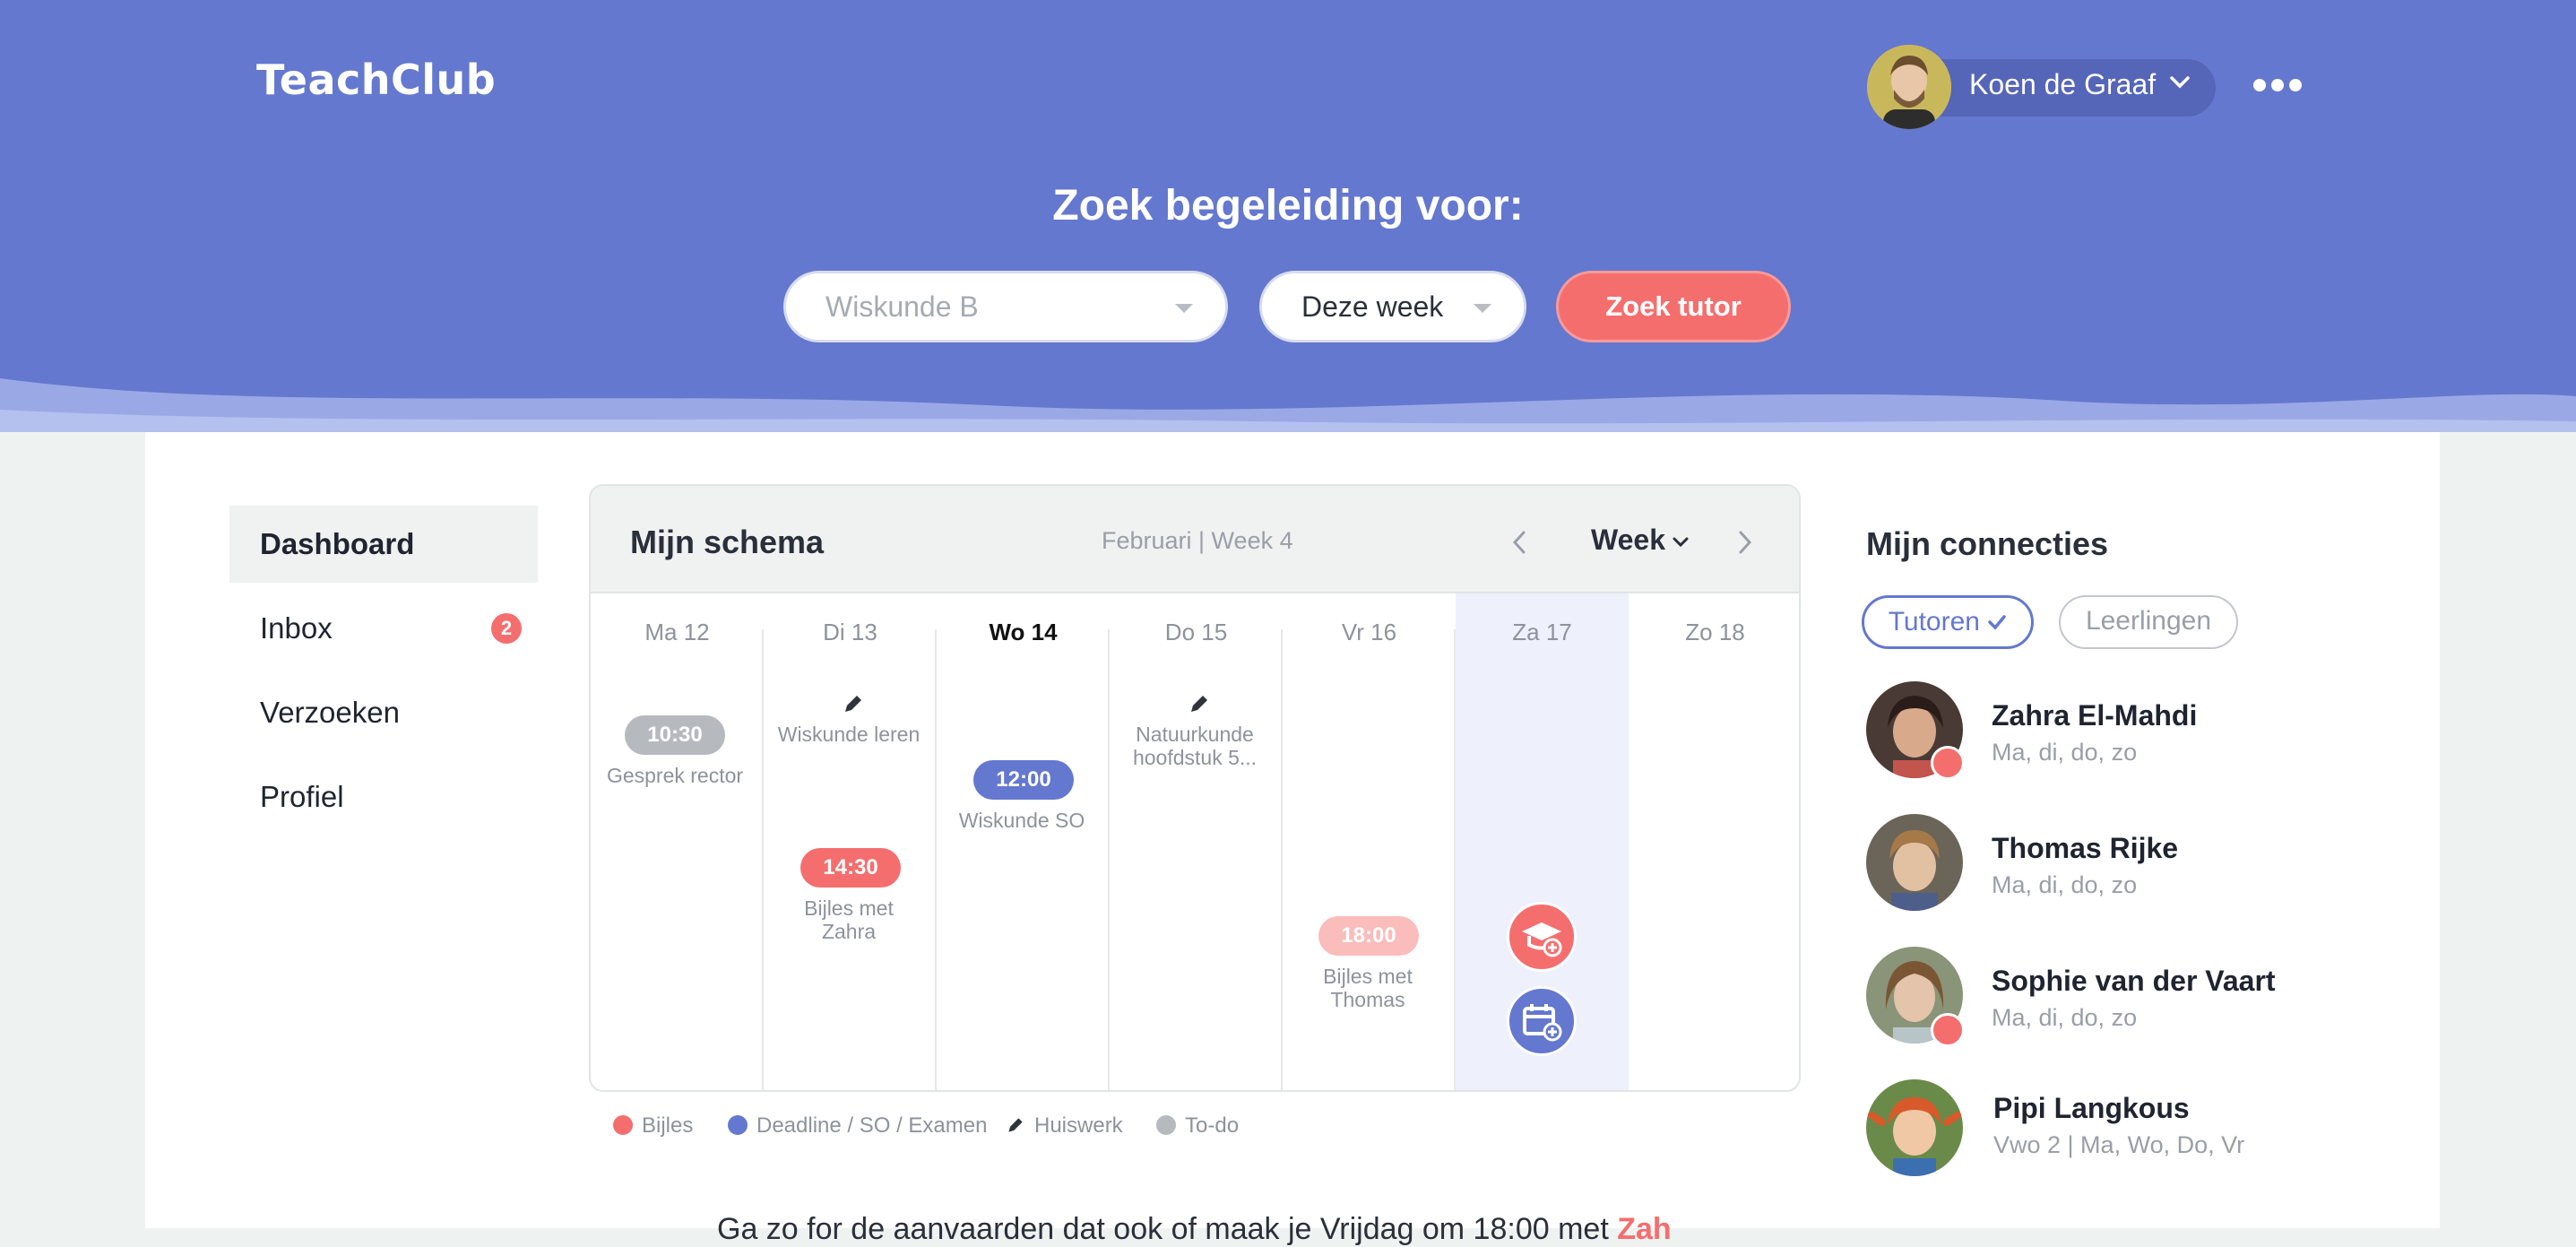 The height and width of the screenshot is (1247, 2576). I want to click on deadline-time-badge: 12:00, so click(1023, 780).